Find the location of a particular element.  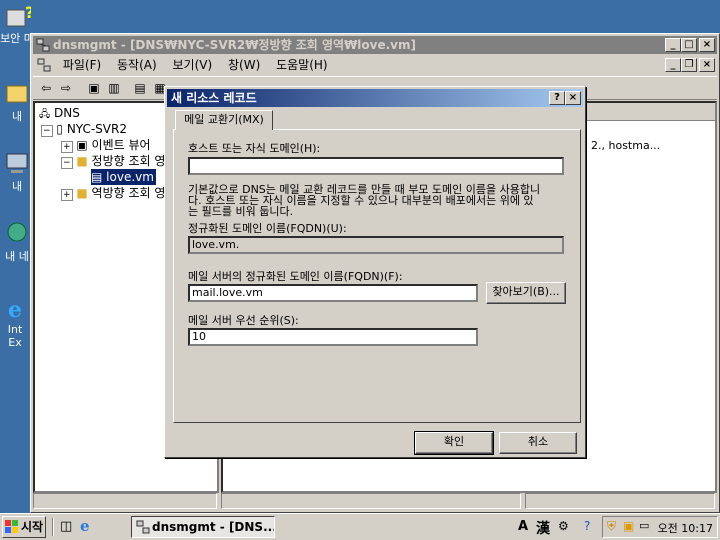

event-viewer-icon: ▣ is located at coordinates (82, 145).